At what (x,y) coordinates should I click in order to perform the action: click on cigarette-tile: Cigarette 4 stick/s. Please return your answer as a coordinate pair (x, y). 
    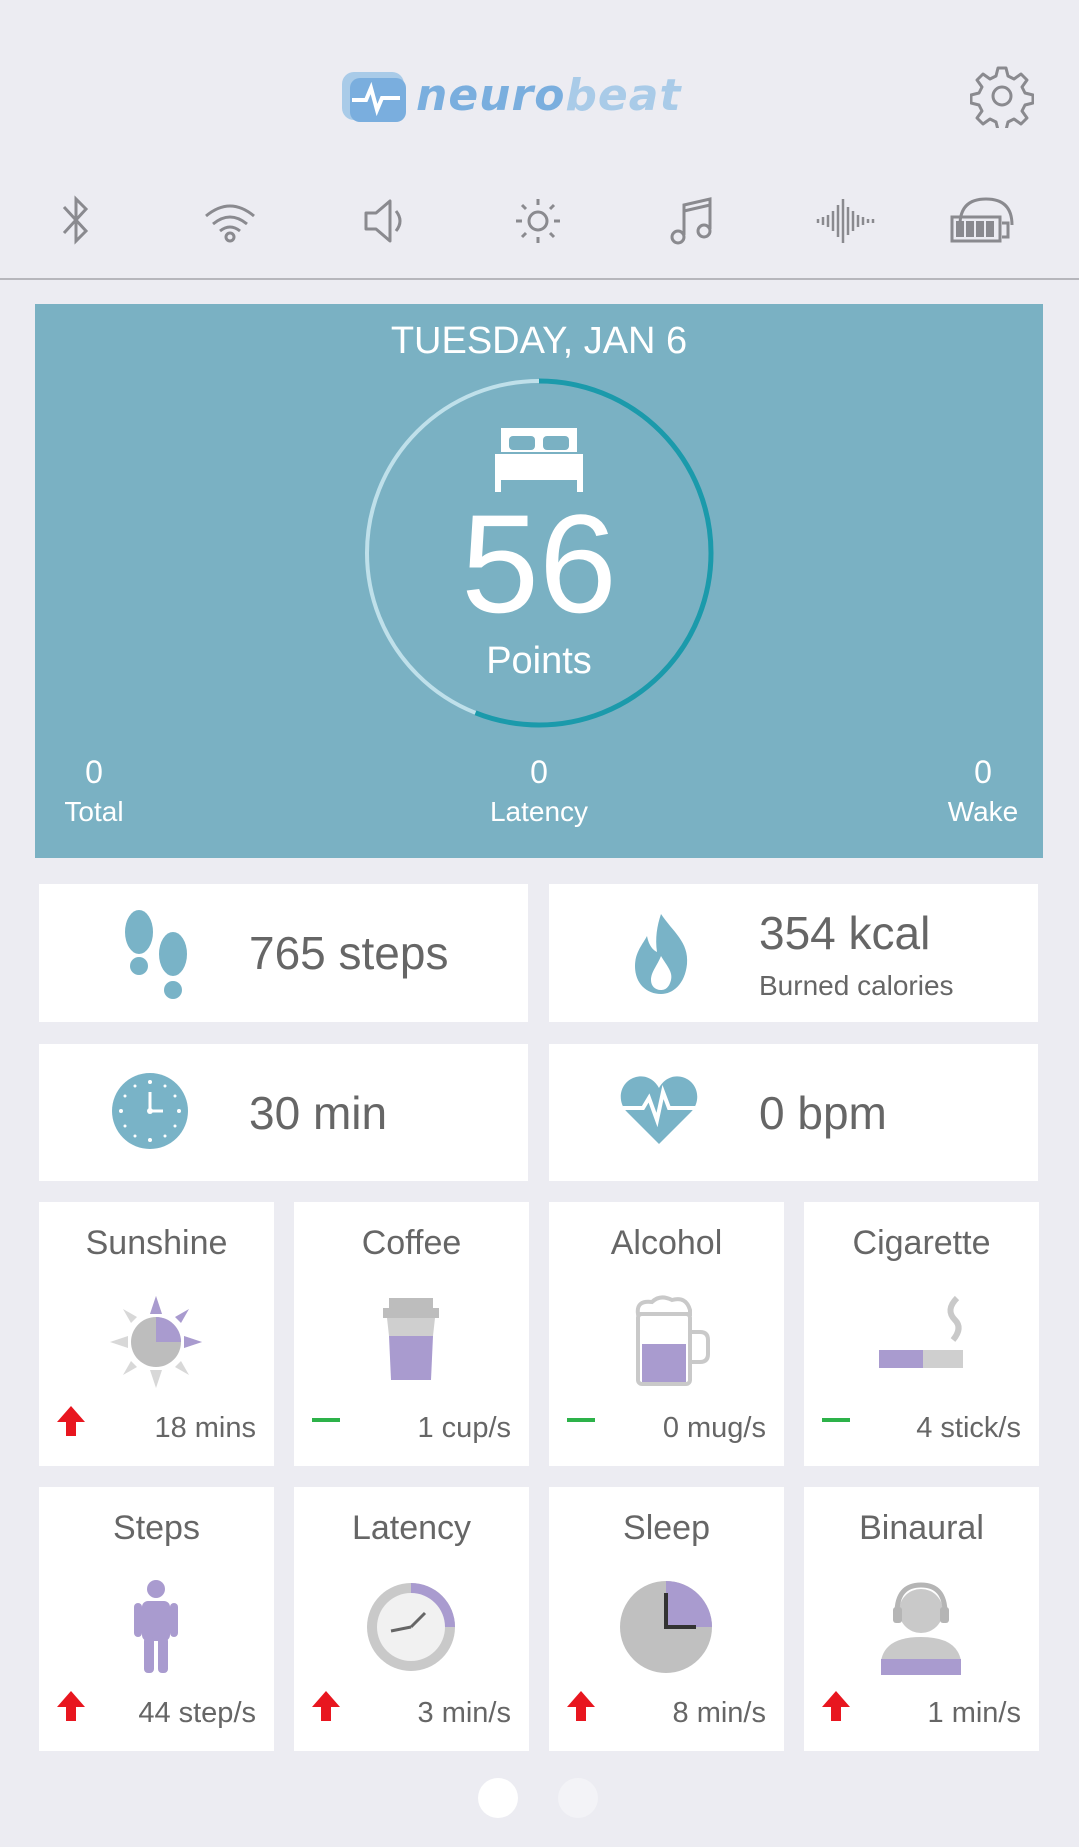
    Looking at the image, I should click on (921, 1334).